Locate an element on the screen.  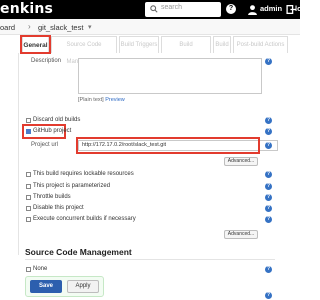
top-header: enkins search ? admin lo is located at coordinates (151, 9).